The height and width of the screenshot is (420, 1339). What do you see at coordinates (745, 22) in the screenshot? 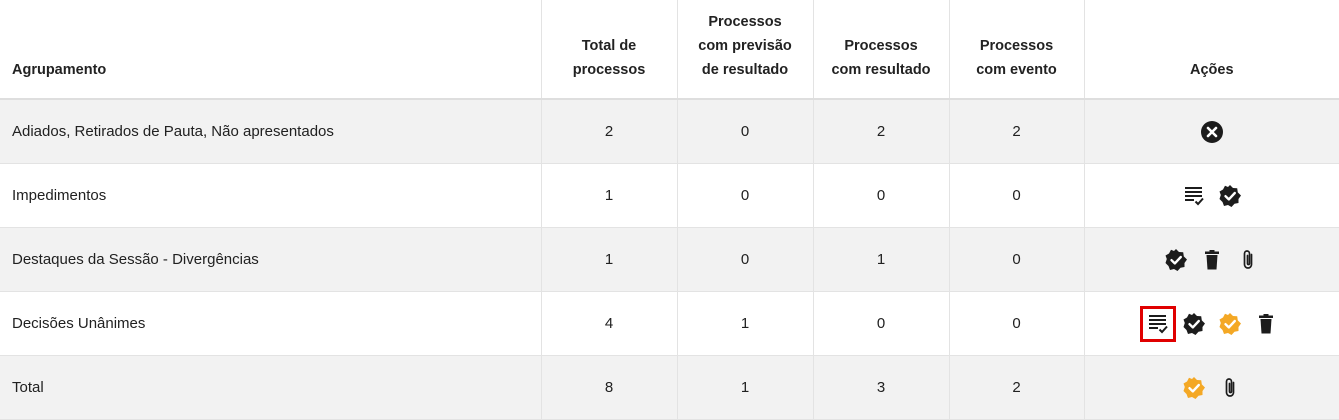
I see `header-previsao-line1: Processos` at bounding box center [745, 22].